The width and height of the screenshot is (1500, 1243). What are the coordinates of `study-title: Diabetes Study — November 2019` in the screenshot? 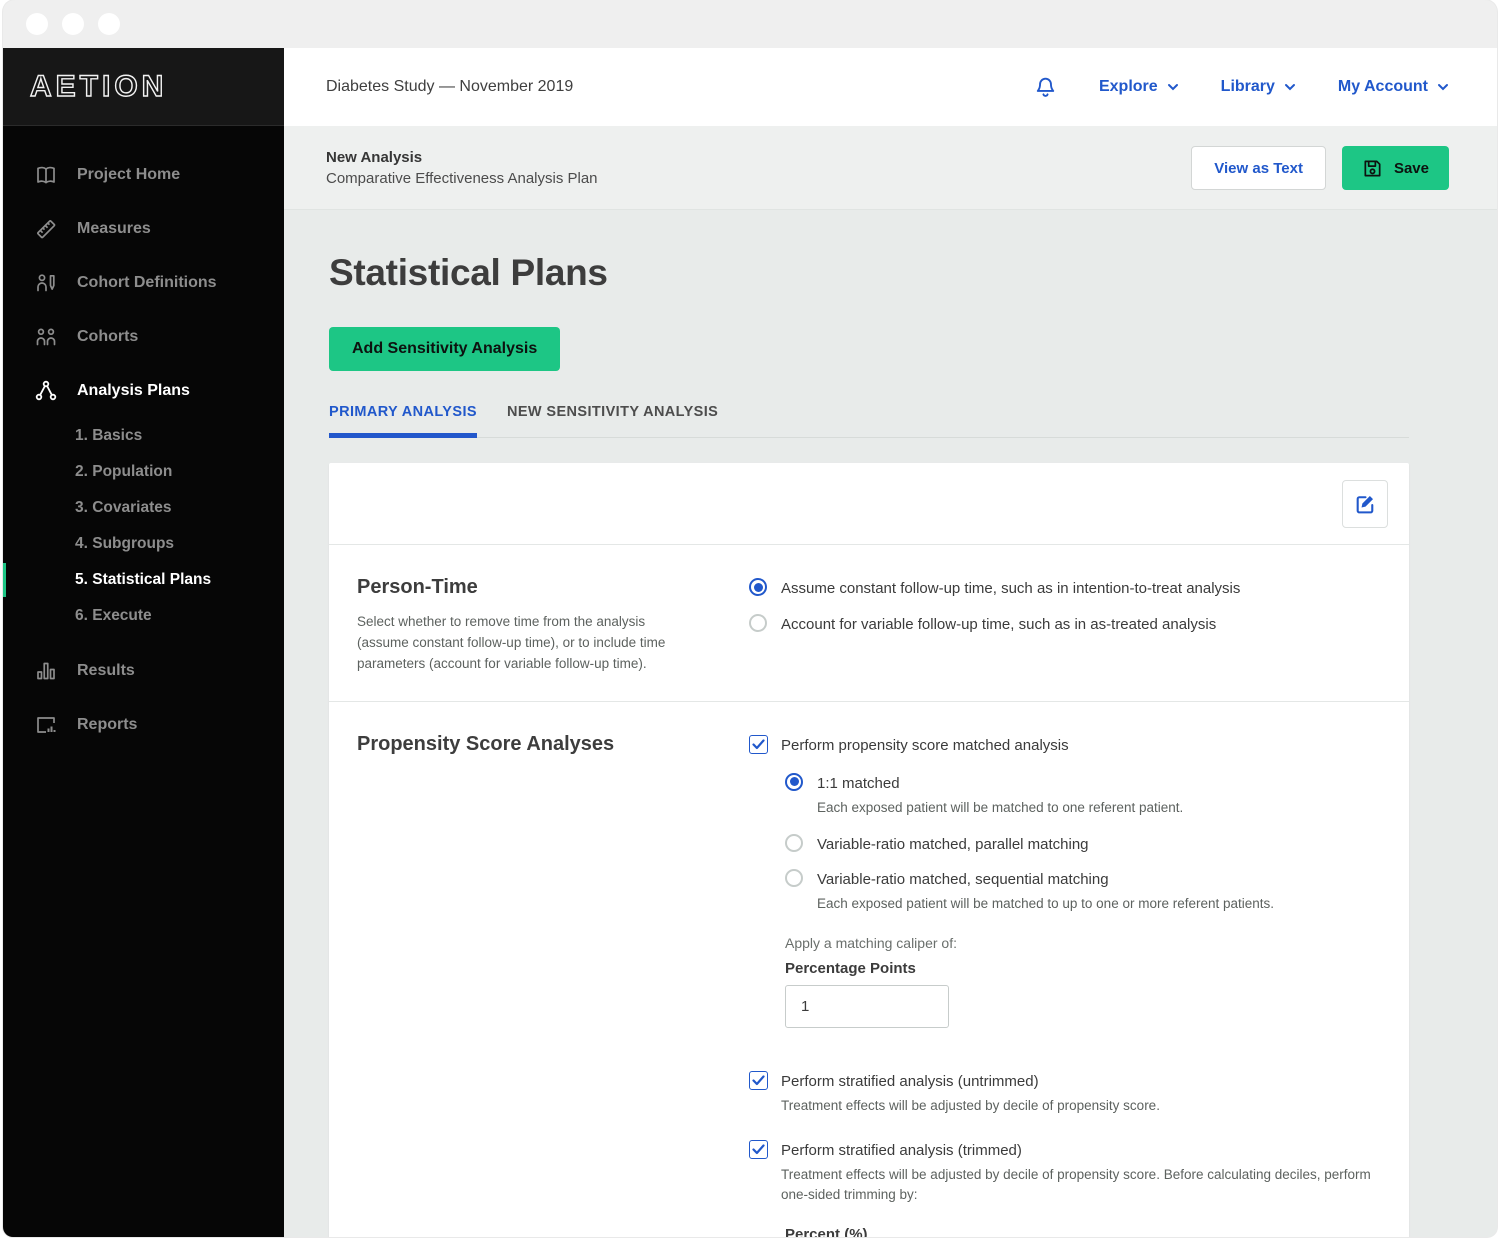 It's located at (450, 86).